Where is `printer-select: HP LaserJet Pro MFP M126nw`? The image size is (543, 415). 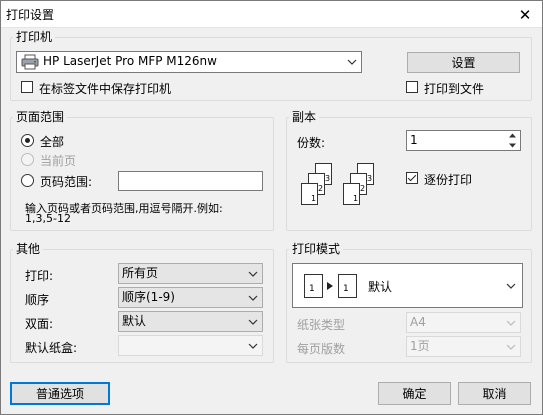 printer-select: HP LaserJet Pro MFP M126nw is located at coordinates (189, 62).